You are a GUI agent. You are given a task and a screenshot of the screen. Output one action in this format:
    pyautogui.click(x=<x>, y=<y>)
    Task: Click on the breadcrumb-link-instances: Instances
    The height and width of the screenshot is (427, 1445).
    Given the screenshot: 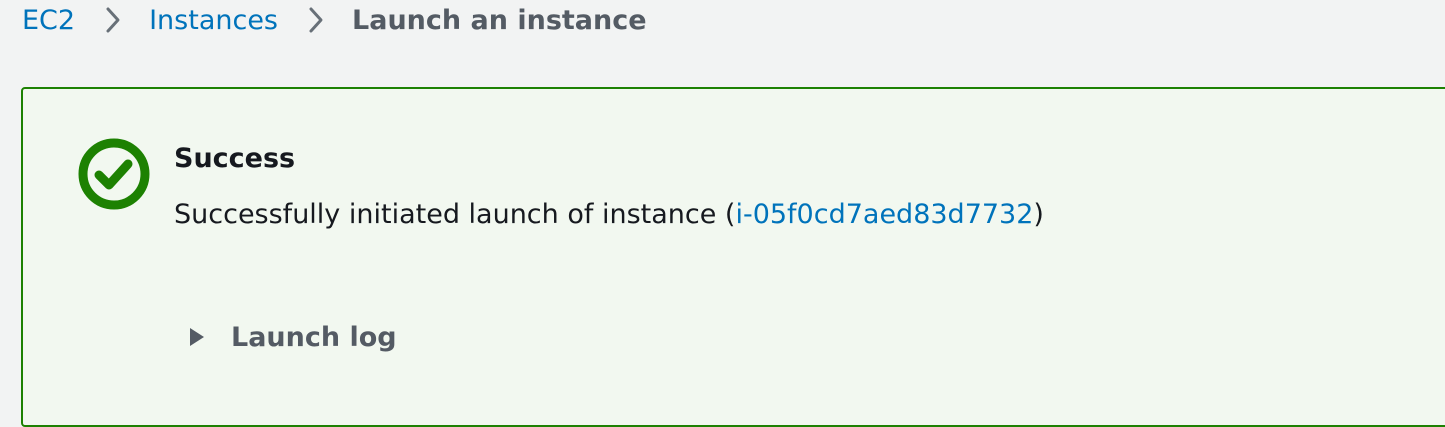 What is the action you would take?
    pyautogui.click(x=213, y=20)
    